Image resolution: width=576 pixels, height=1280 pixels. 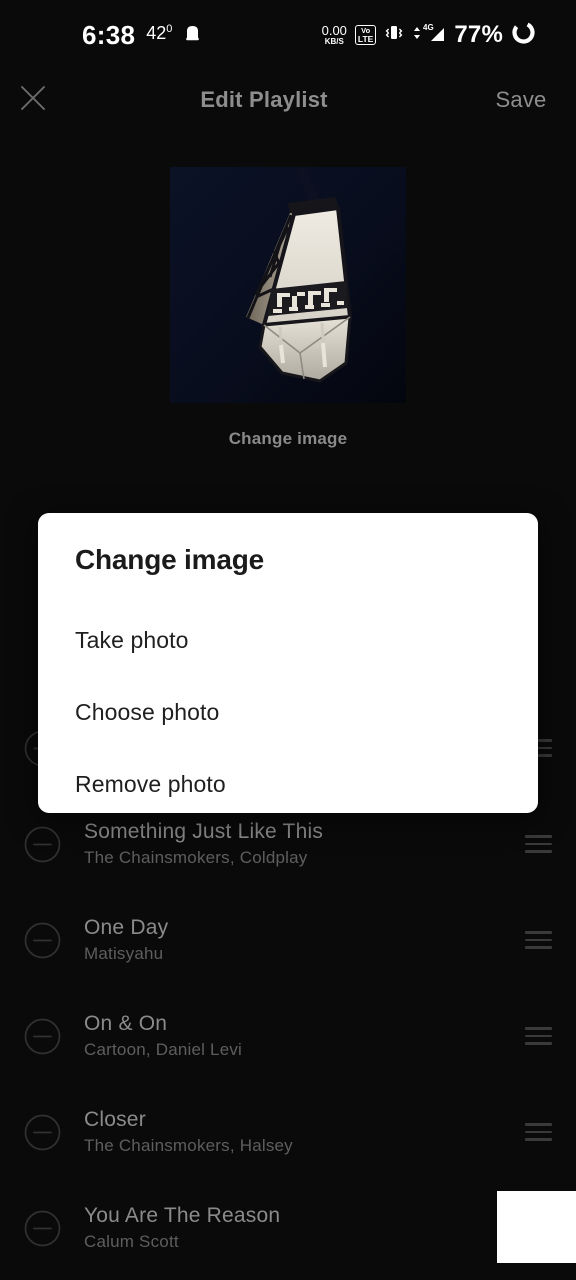 What do you see at coordinates (334, 30) in the screenshot?
I see `network-speed-value: 0.00` at bounding box center [334, 30].